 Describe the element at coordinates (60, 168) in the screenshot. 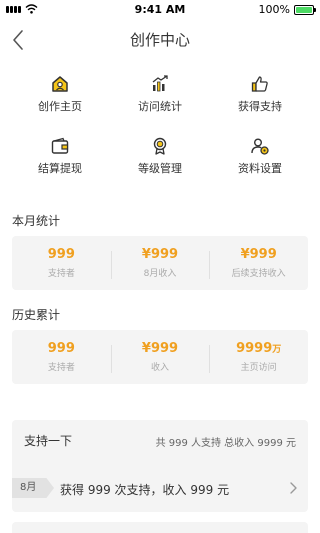

I see `menu-label: 结算提现` at that location.